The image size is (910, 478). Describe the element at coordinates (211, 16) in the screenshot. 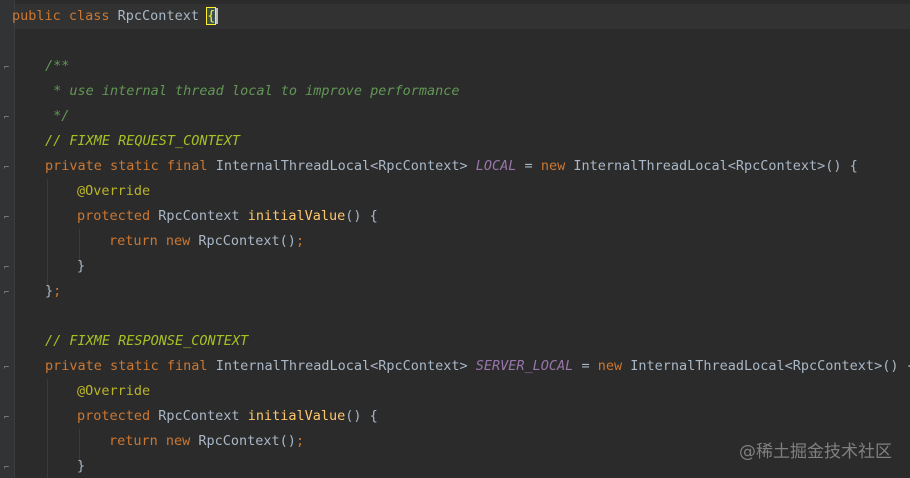

I see `matched-brace: {` at that location.